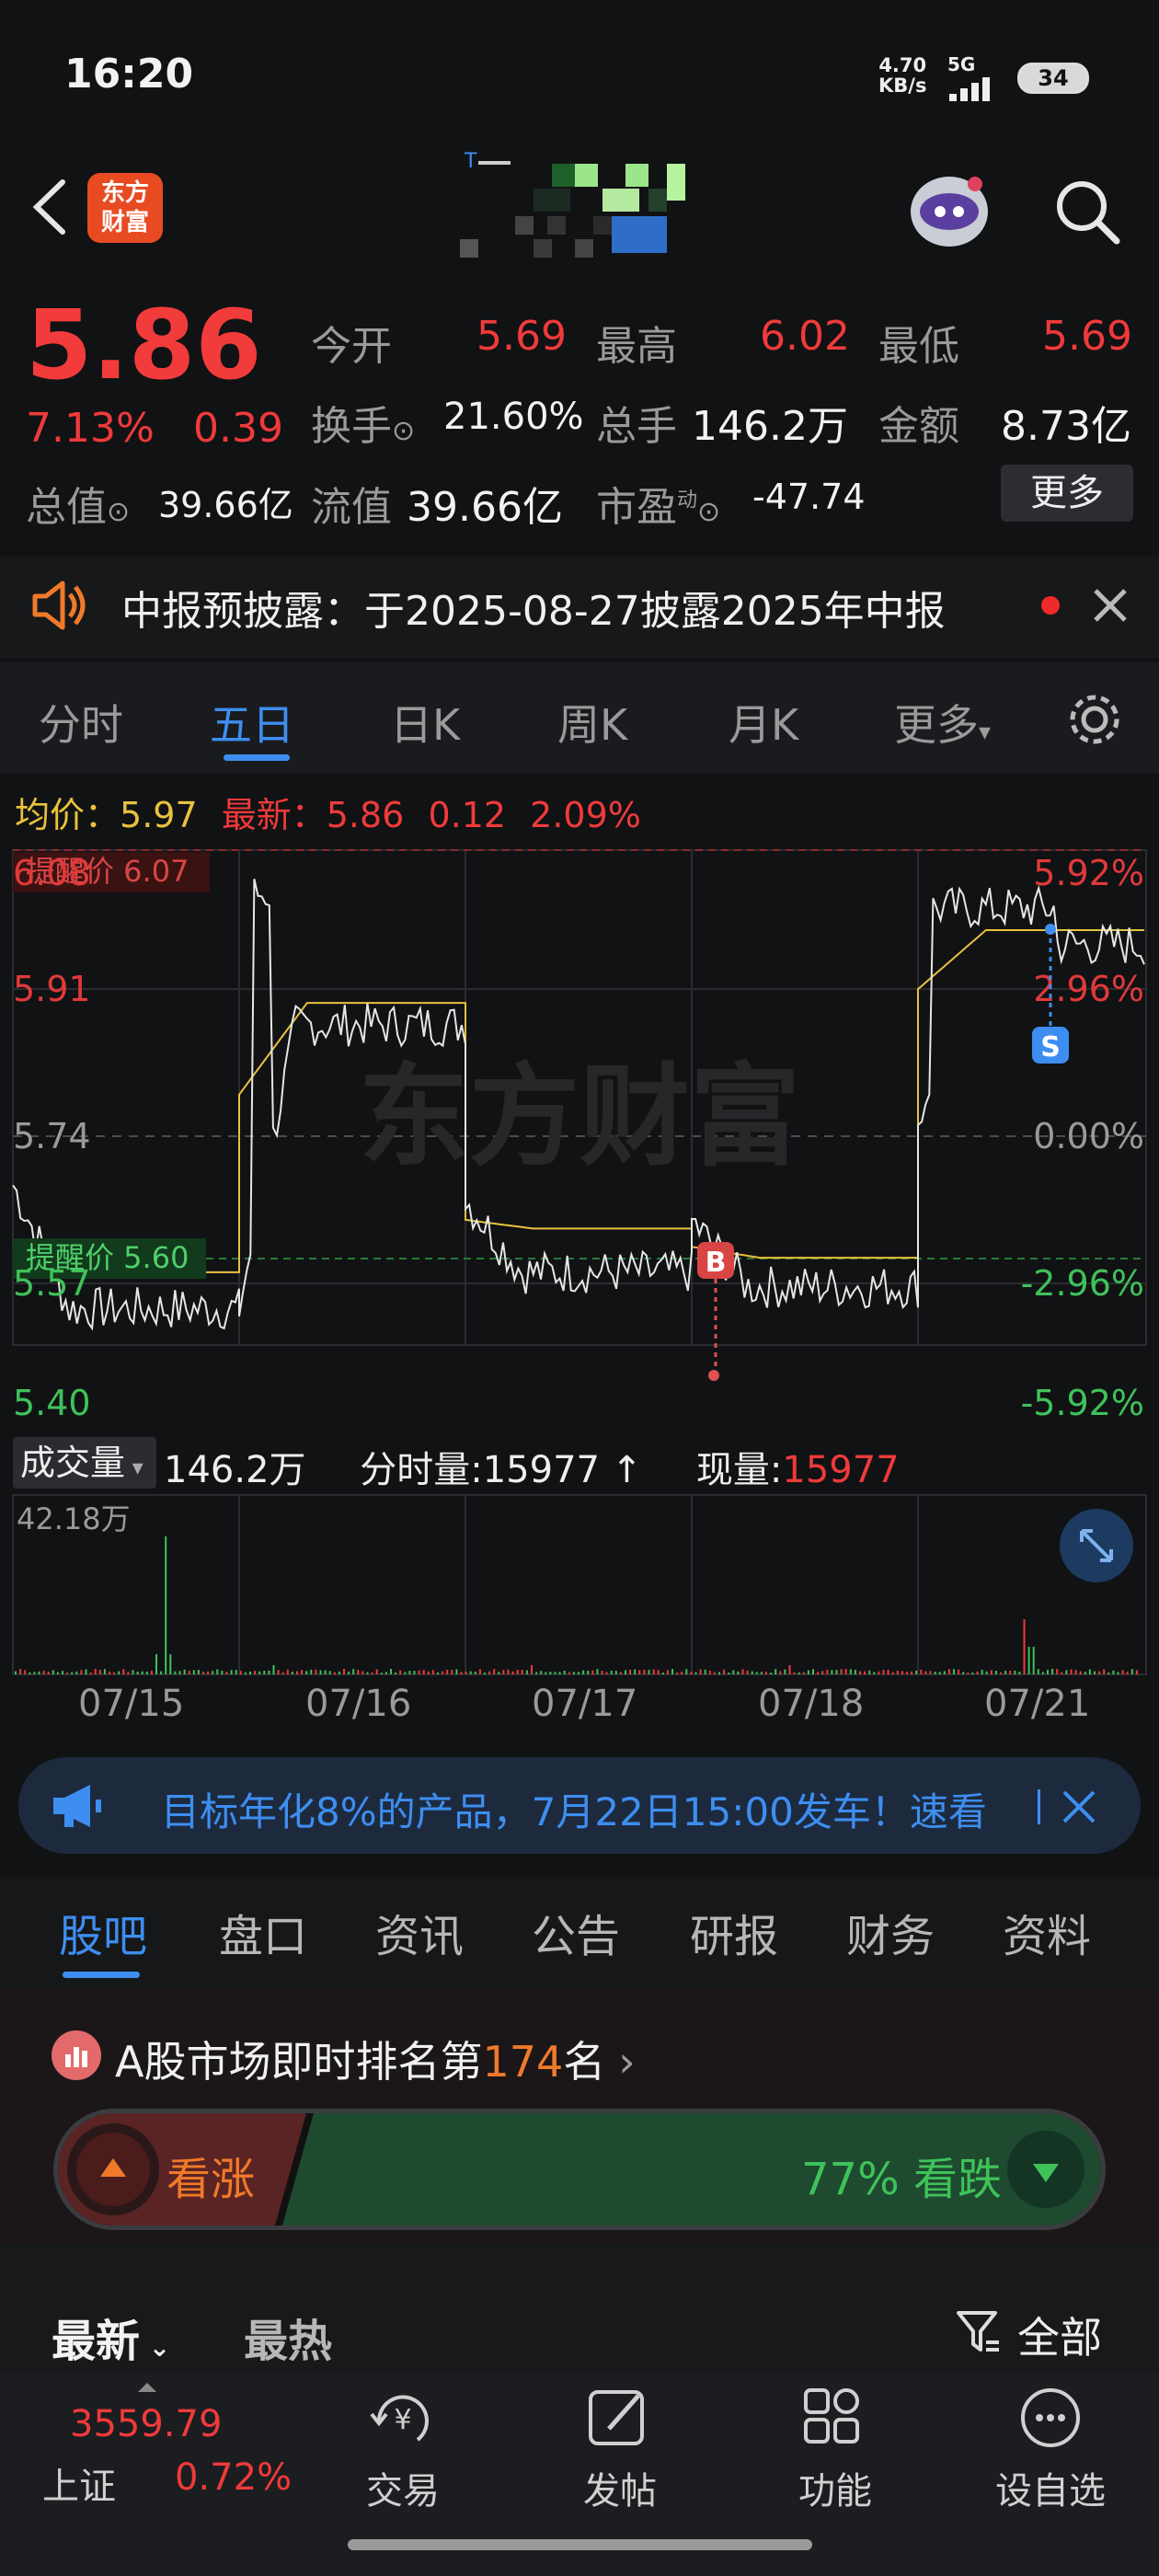 The image size is (1159, 2576). Describe the element at coordinates (210, 2175) in the screenshot. I see `vote-up-label: 看涨` at that location.